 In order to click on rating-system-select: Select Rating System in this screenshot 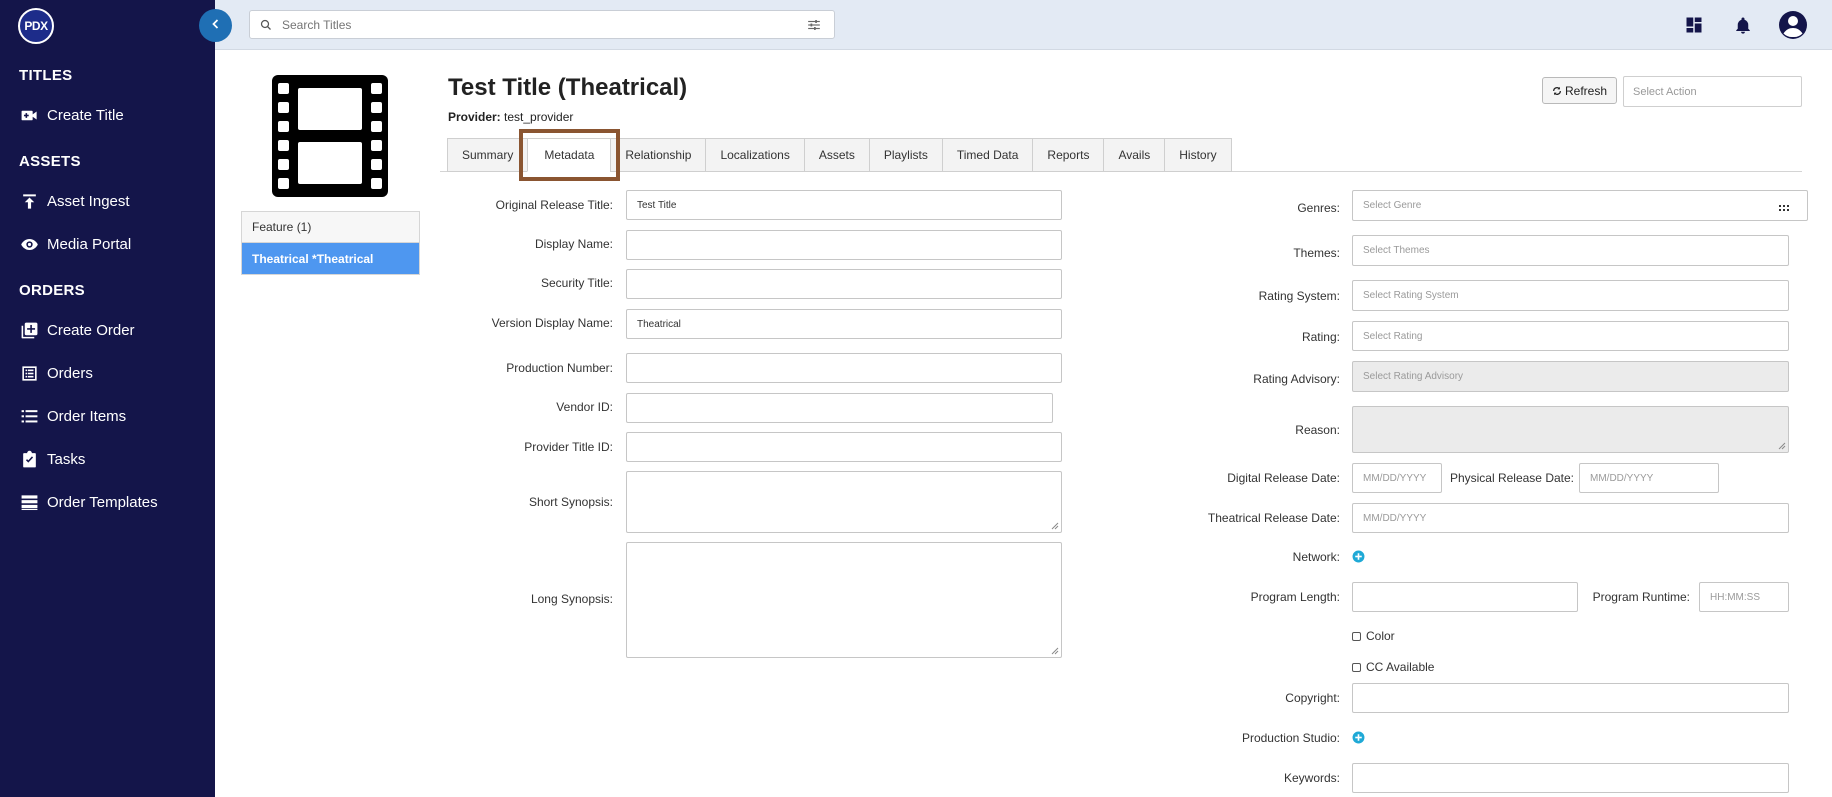, I will do `click(1570, 295)`.